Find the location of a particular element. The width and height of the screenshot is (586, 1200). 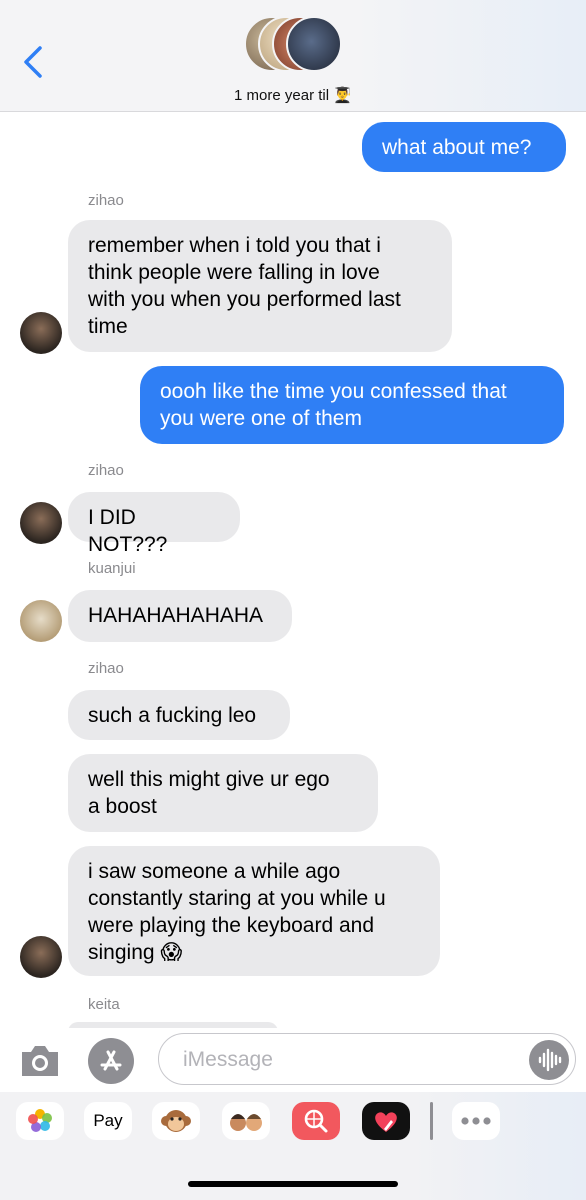

more-icon is located at coordinates (476, 1121).